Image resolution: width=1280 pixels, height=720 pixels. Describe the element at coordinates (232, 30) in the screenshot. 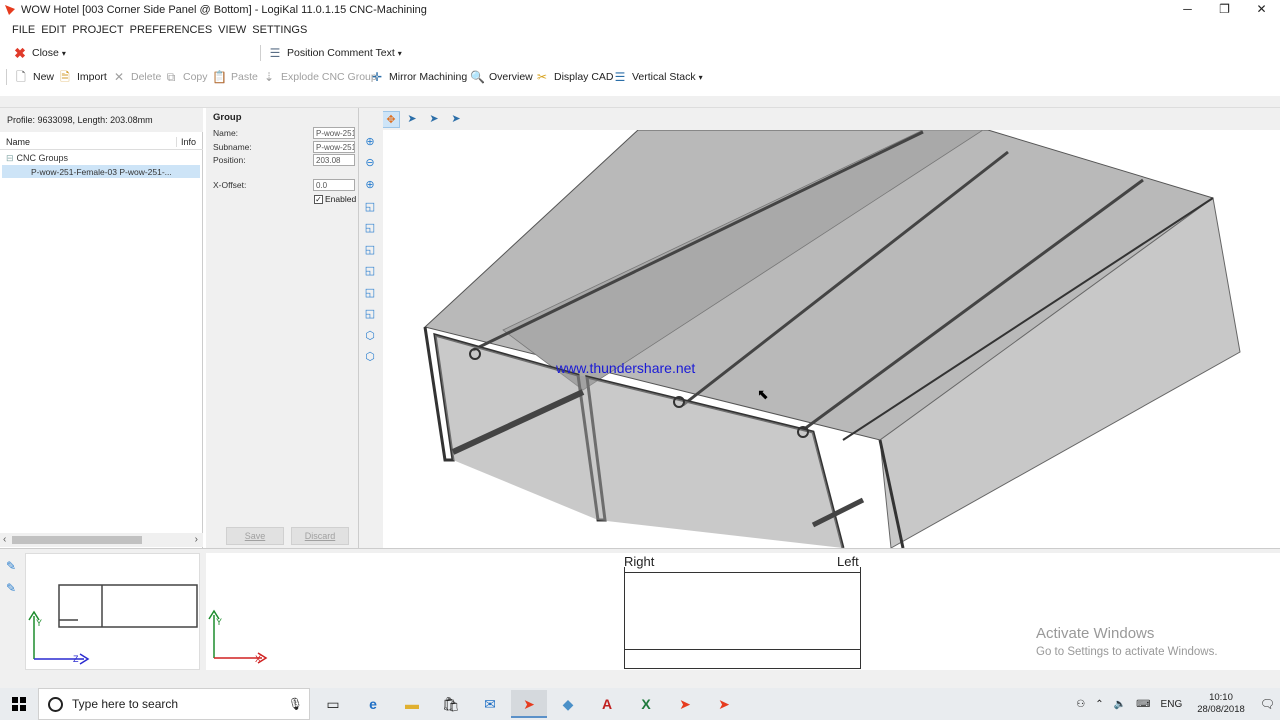

I see `menu-view: VIEW` at that location.